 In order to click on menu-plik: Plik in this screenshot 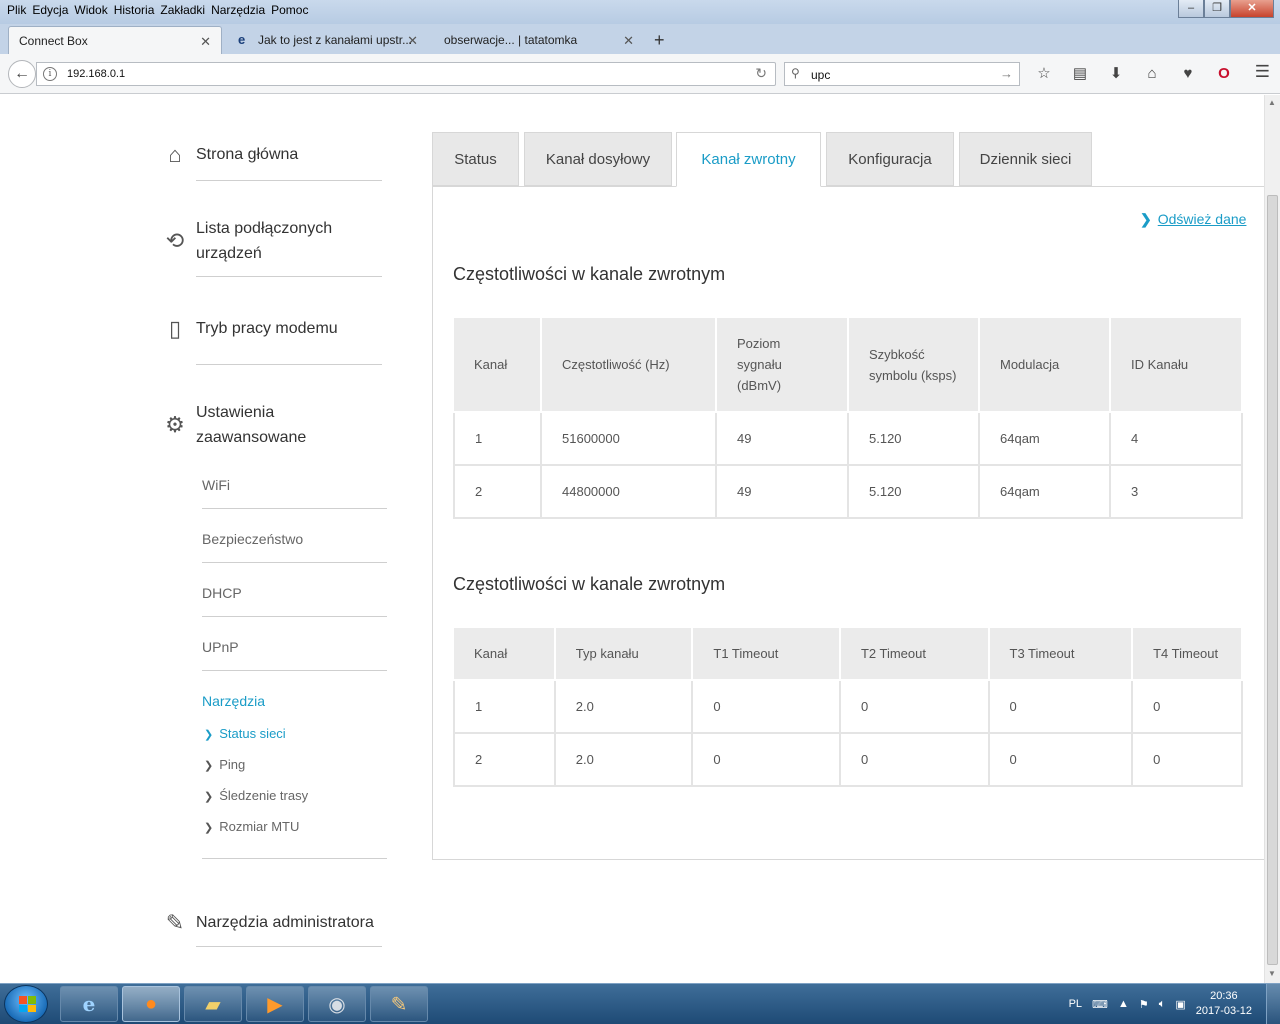, I will do `click(16, 10)`.